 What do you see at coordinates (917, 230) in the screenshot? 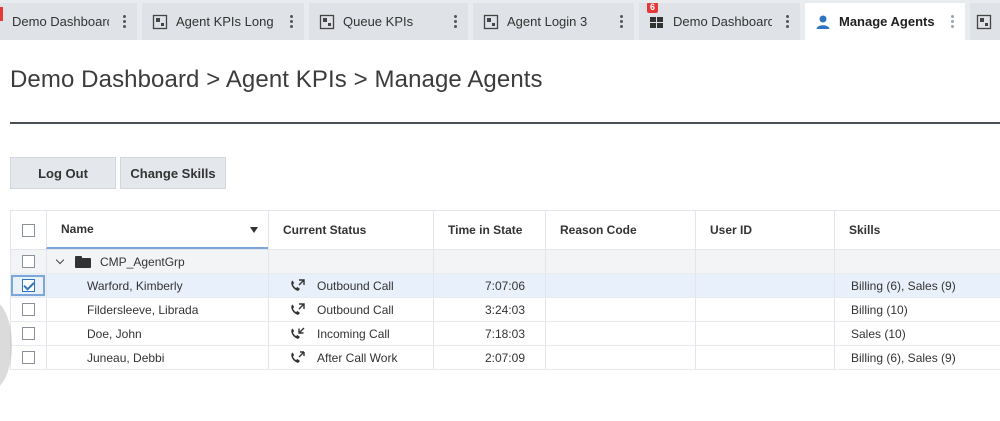
I see `column-header-skills: Skills` at bounding box center [917, 230].